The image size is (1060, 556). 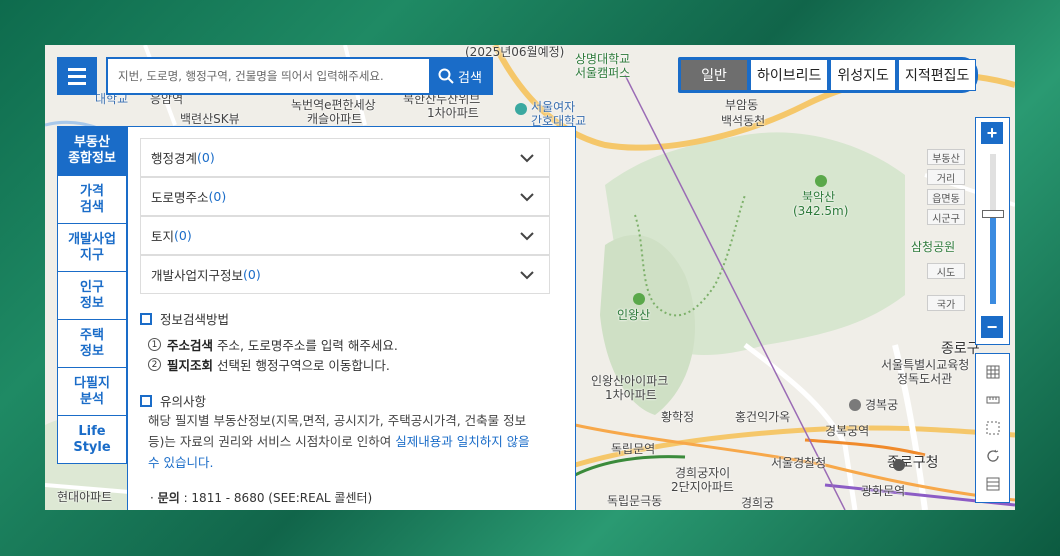 I want to click on area-measure-tool, so click(x=993, y=372).